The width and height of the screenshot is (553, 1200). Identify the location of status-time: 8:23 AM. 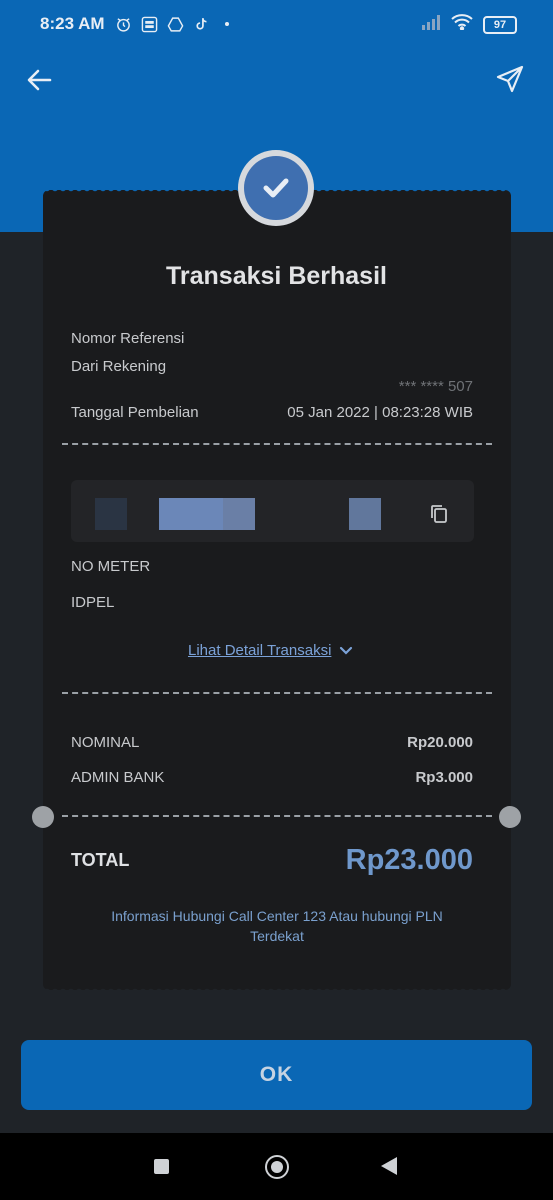
(72, 23).